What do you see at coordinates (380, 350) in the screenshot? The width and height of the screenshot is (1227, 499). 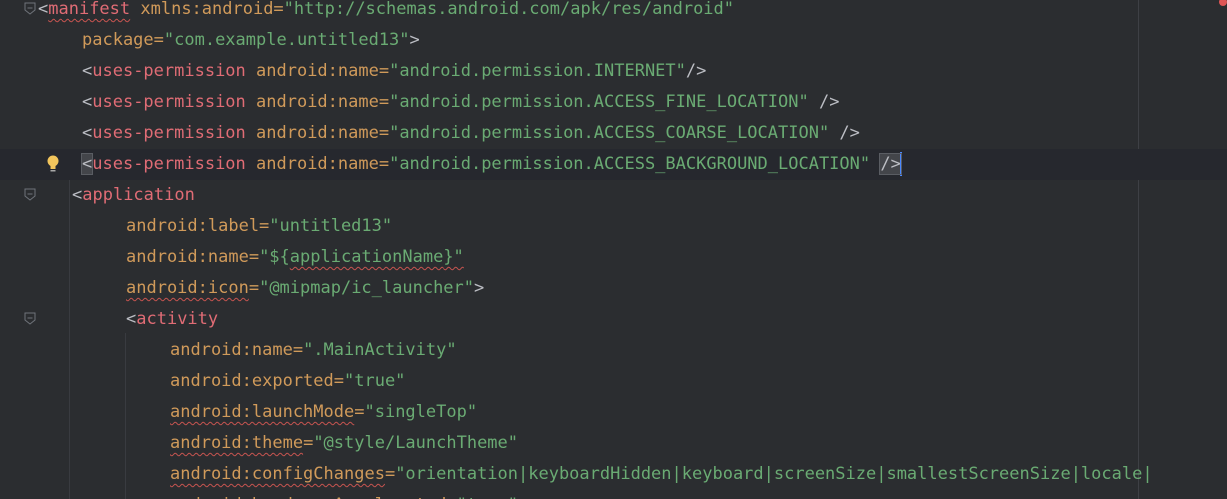 I see `code-token: ".MainActivity"` at bounding box center [380, 350].